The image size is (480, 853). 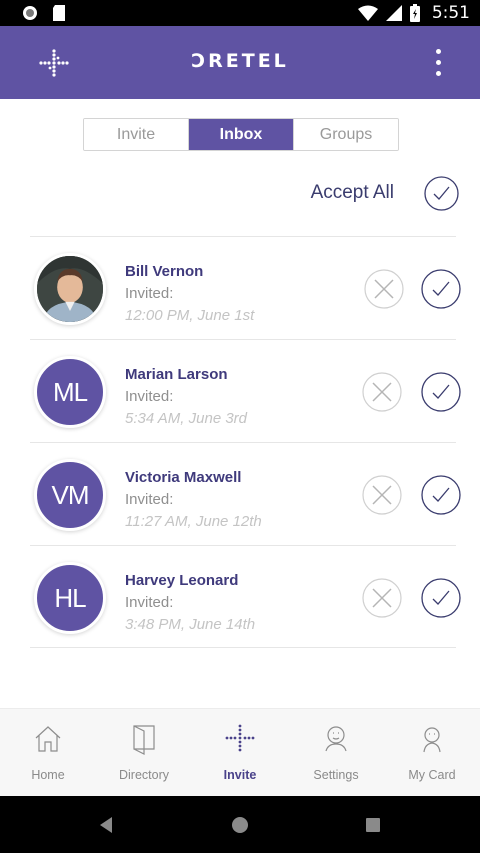 I want to click on tab-inbox: Inbox, so click(x=241, y=134).